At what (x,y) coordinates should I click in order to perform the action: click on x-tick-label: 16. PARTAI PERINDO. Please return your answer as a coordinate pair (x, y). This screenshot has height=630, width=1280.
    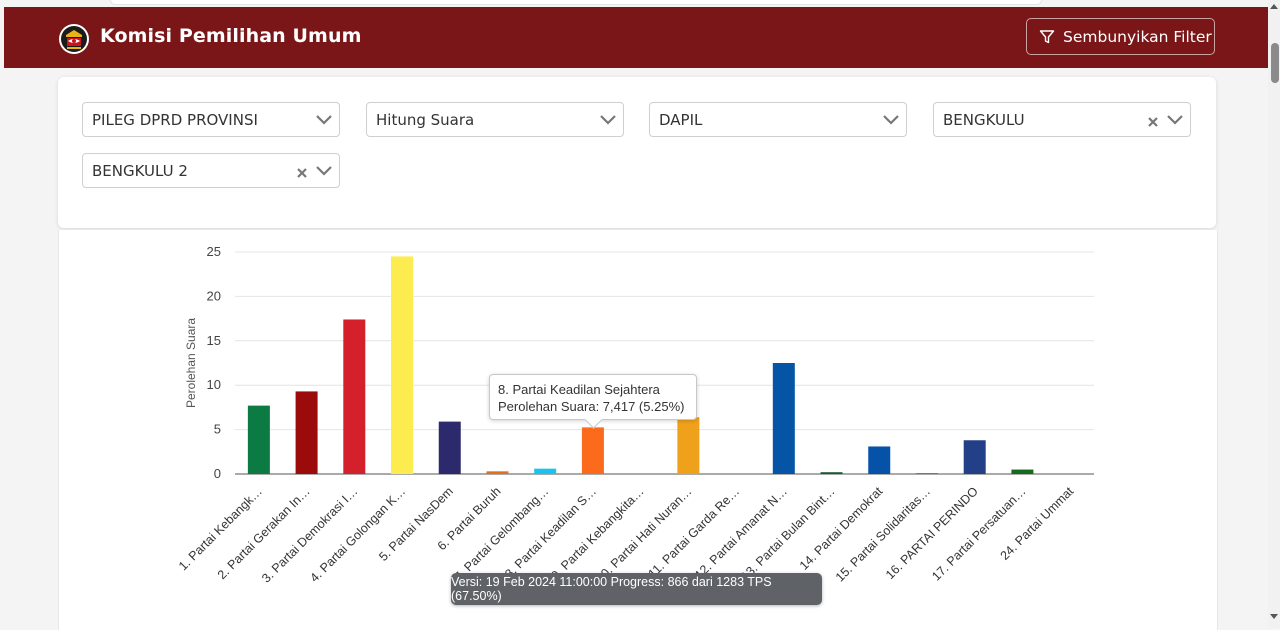
    Looking at the image, I should click on (932, 533).